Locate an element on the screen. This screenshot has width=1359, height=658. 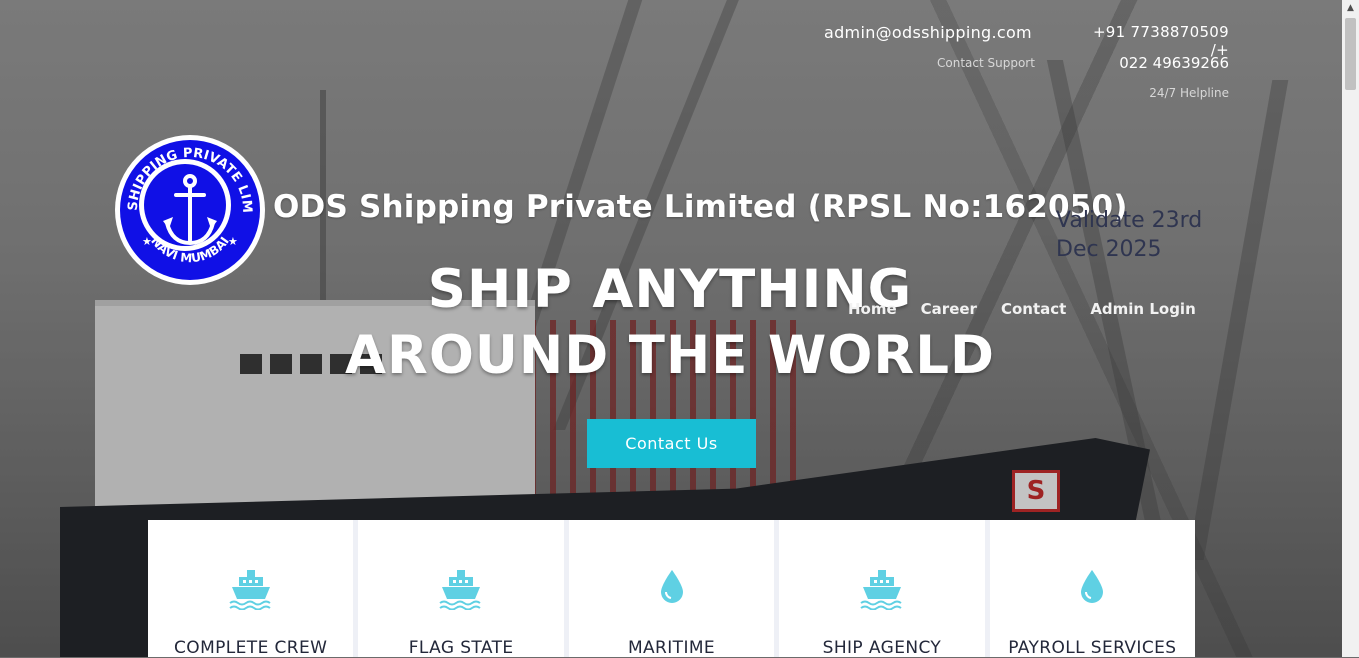
service-card: COMPLETE CREW is located at coordinates (251, 589).